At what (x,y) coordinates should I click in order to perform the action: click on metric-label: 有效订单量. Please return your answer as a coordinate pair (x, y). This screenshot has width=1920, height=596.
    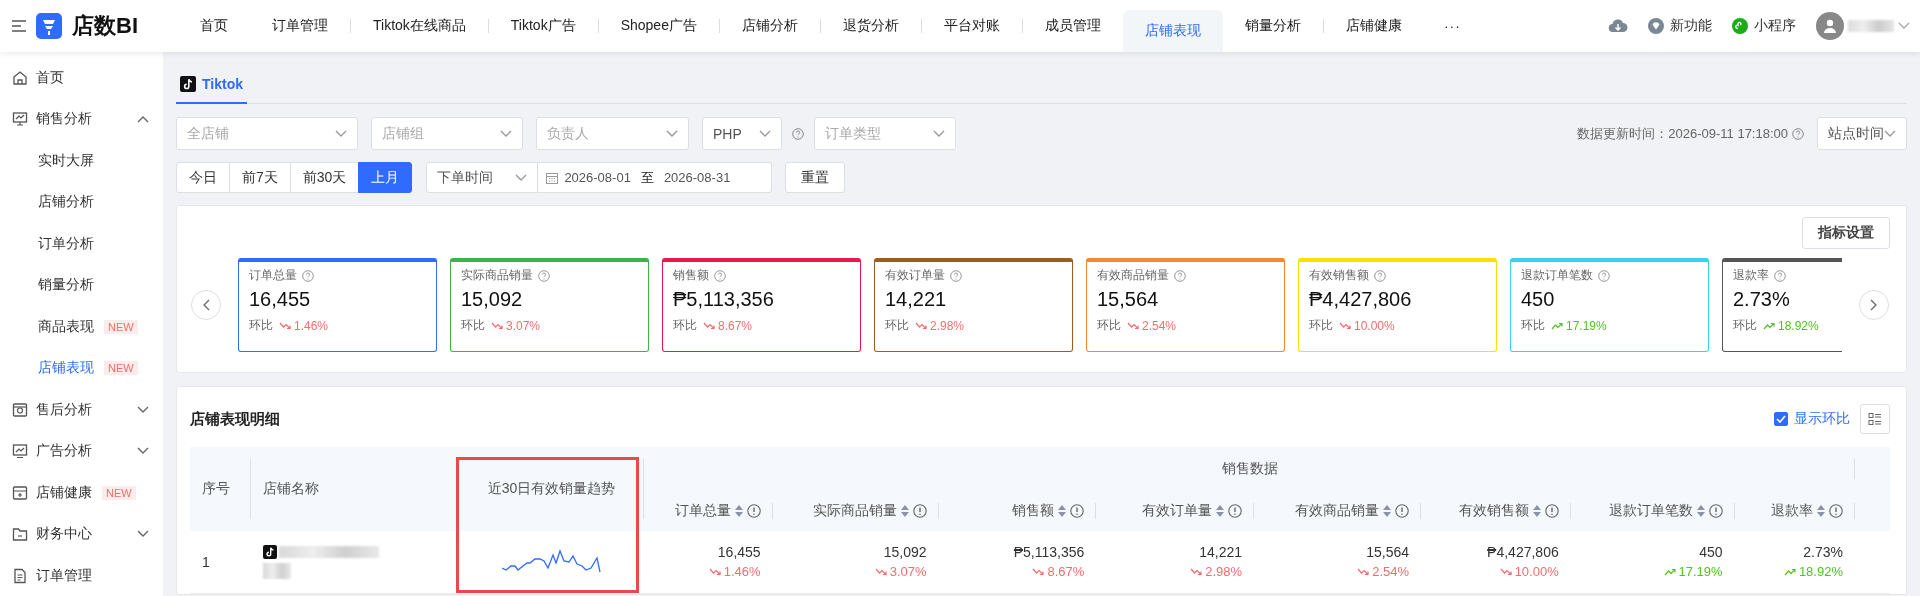
    Looking at the image, I should click on (915, 275).